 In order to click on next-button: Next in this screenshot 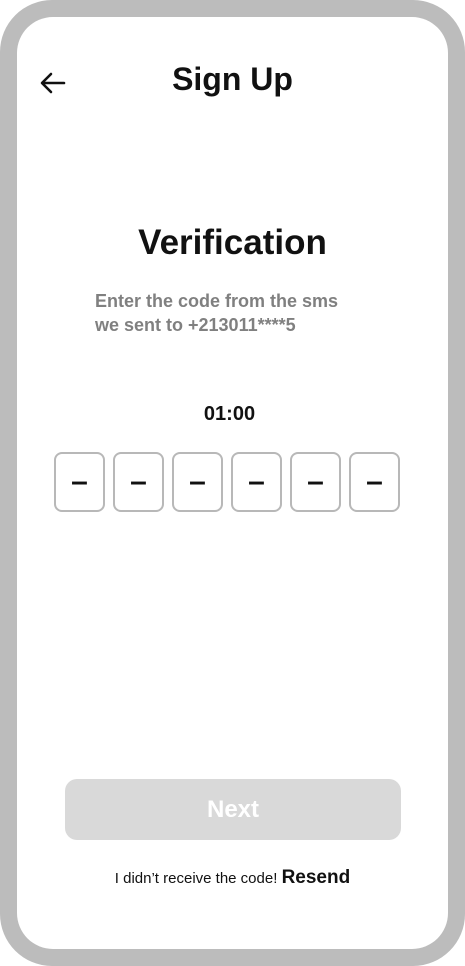, I will do `click(233, 809)`.